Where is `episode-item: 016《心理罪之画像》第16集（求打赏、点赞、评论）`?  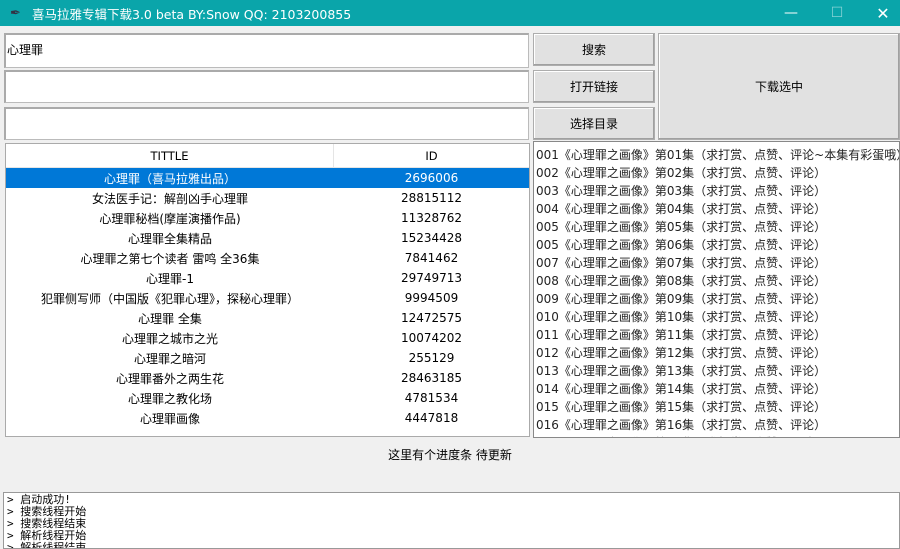
episode-item: 016《心理罪之画像》第16集（求打赏、点赞、评论） is located at coordinates (716, 425).